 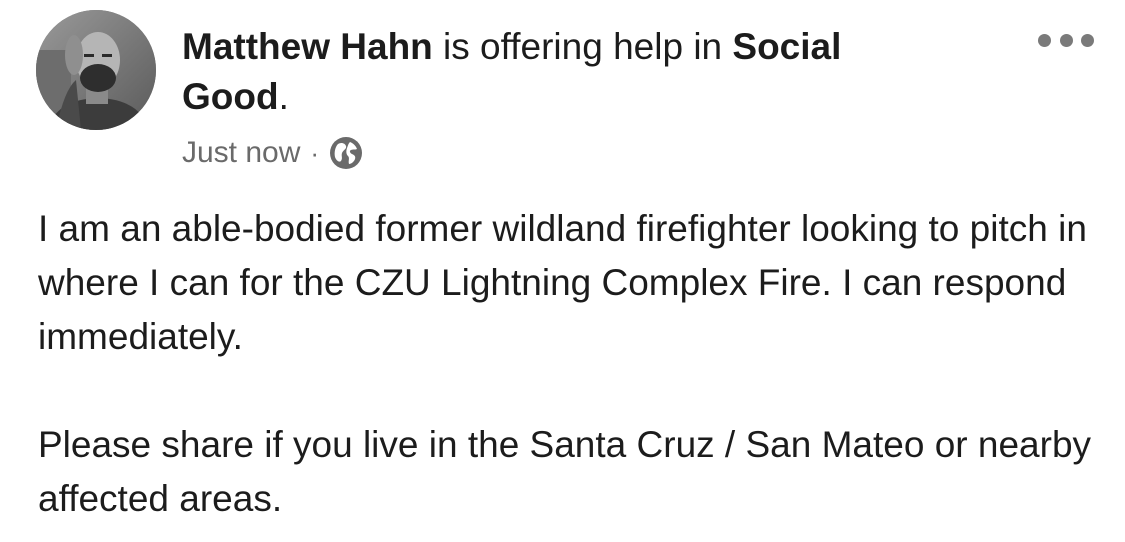 I want to click on post-meta: Just now ·, so click(x=272, y=153).